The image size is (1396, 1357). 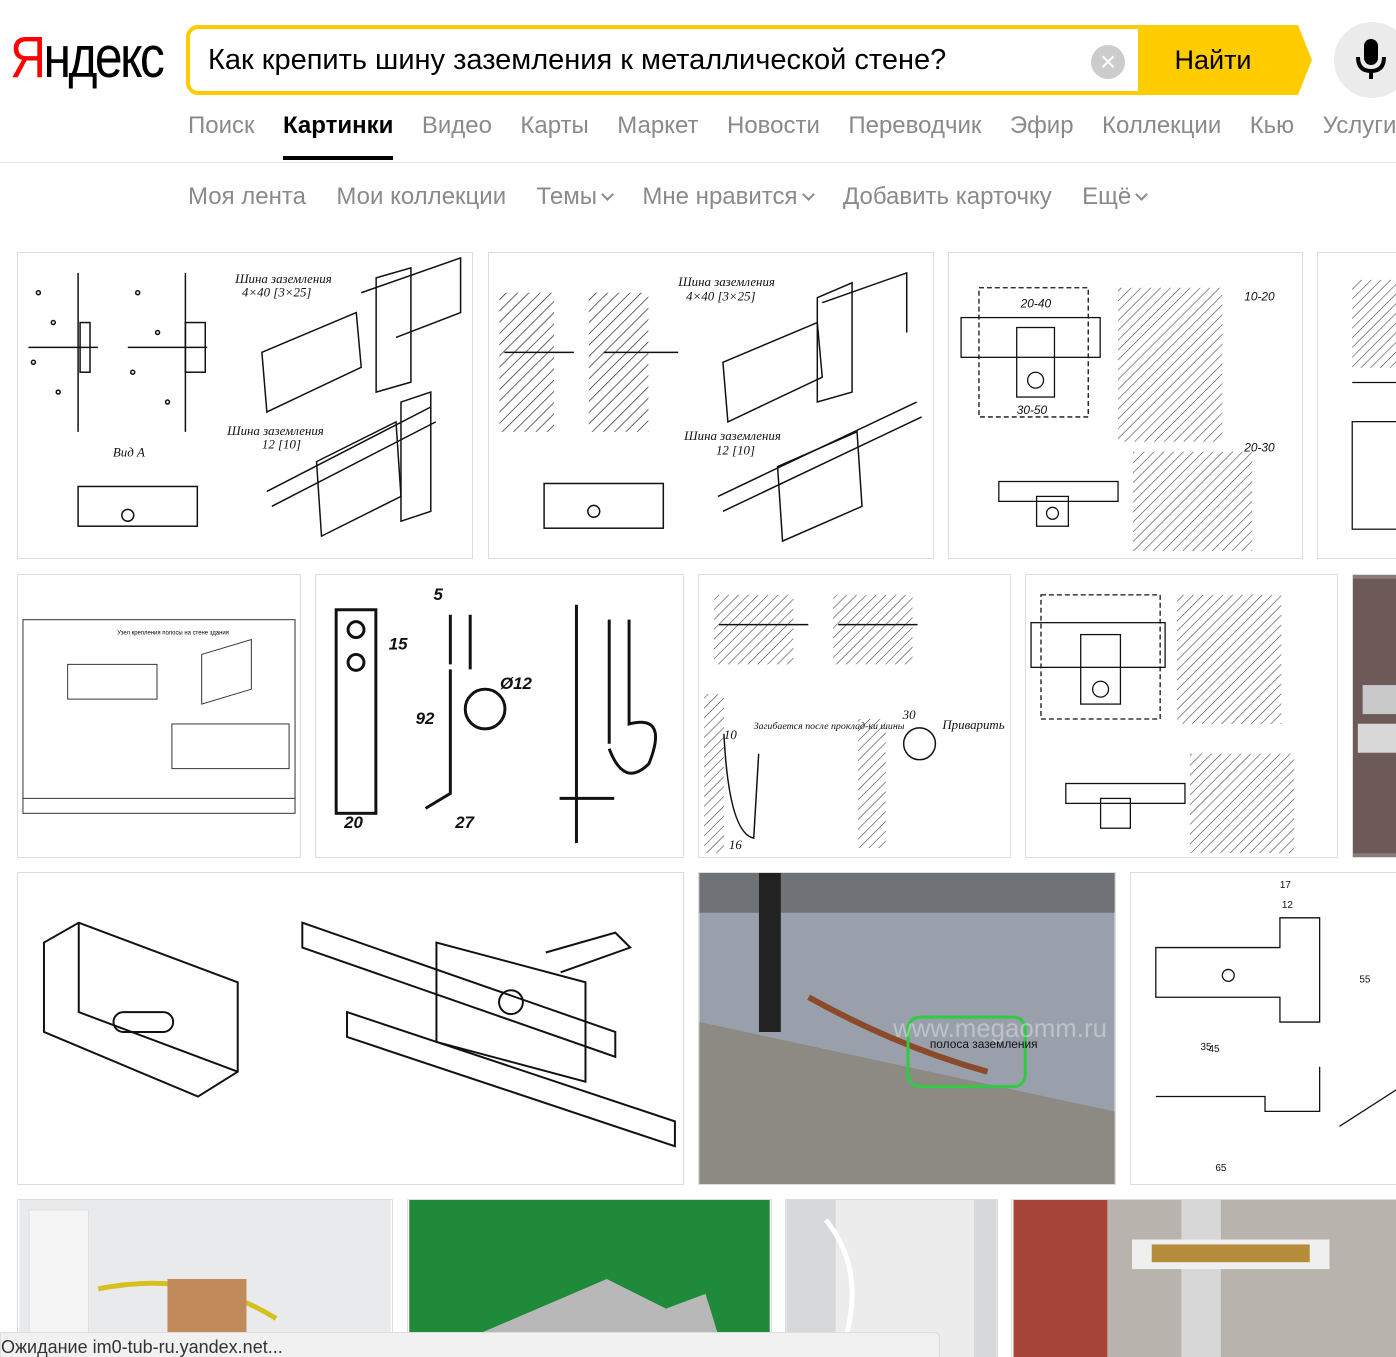 What do you see at coordinates (829, 726) in the screenshot?
I see `bend-label: Загибается после проклад-ки шины` at bounding box center [829, 726].